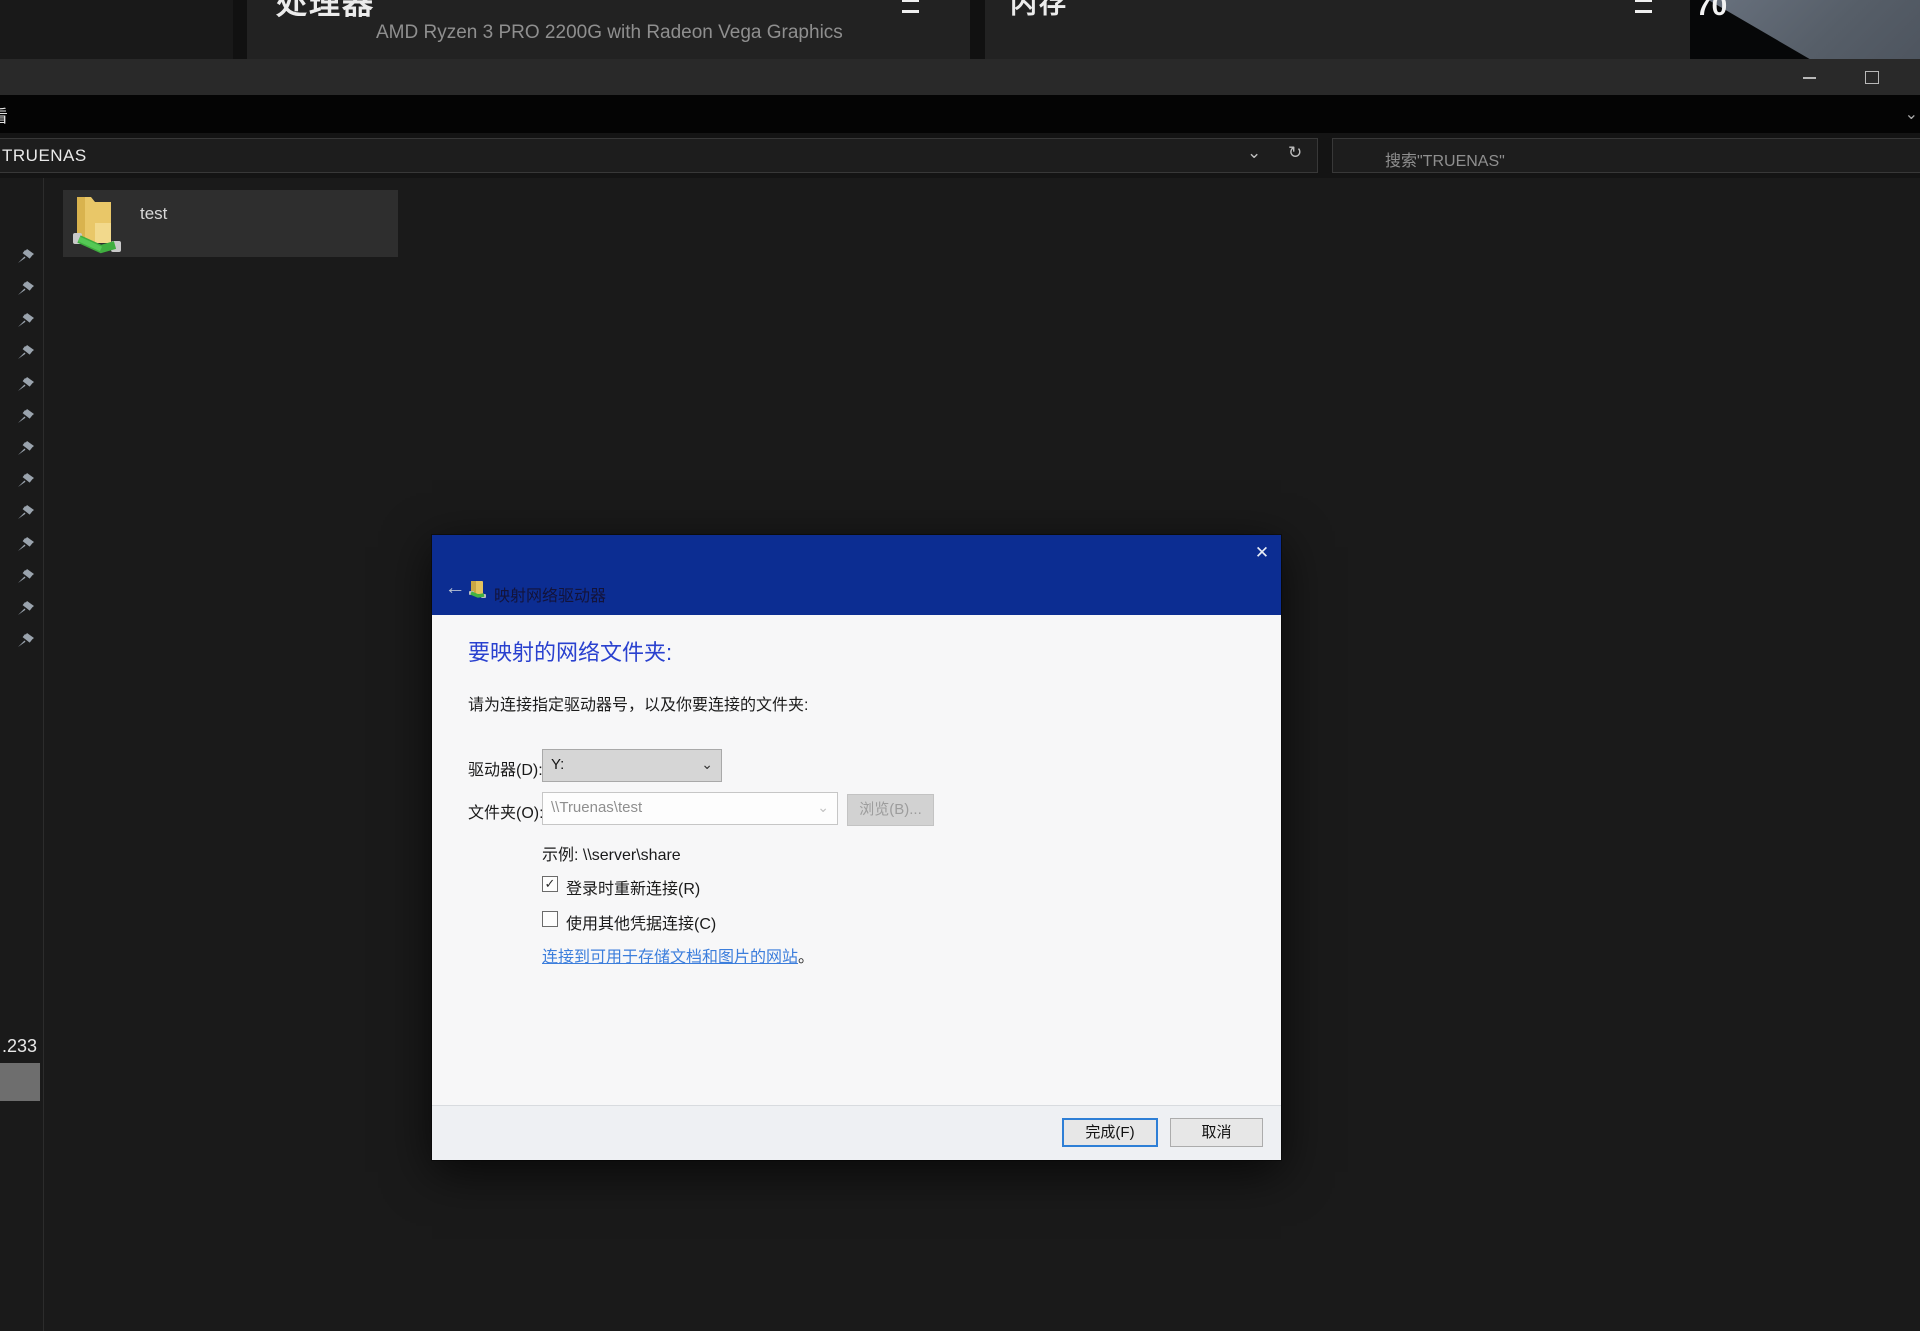 This screenshot has width=1920, height=1331. What do you see at coordinates (1911, 114) in the screenshot?
I see `ribbon-collapse-icon: ⌄` at bounding box center [1911, 114].